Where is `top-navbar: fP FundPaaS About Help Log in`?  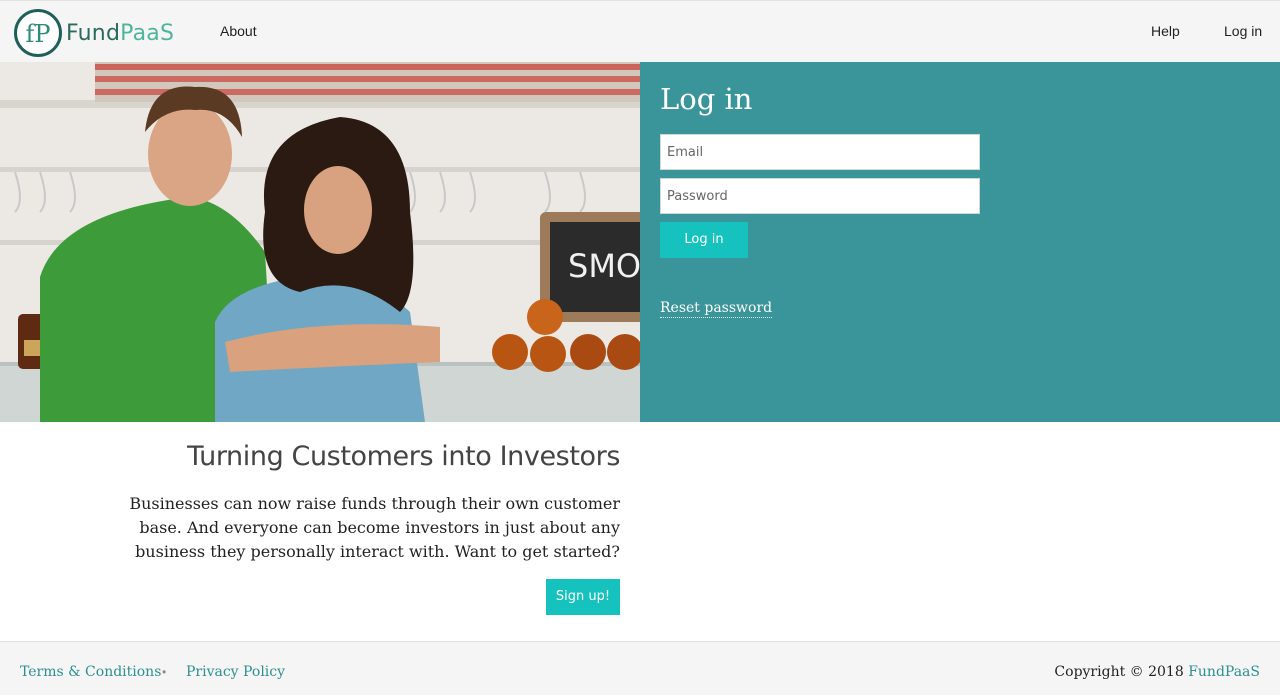
top-navbar: fP FundPaaS About Help Log in is located at coordinates (640, 31).